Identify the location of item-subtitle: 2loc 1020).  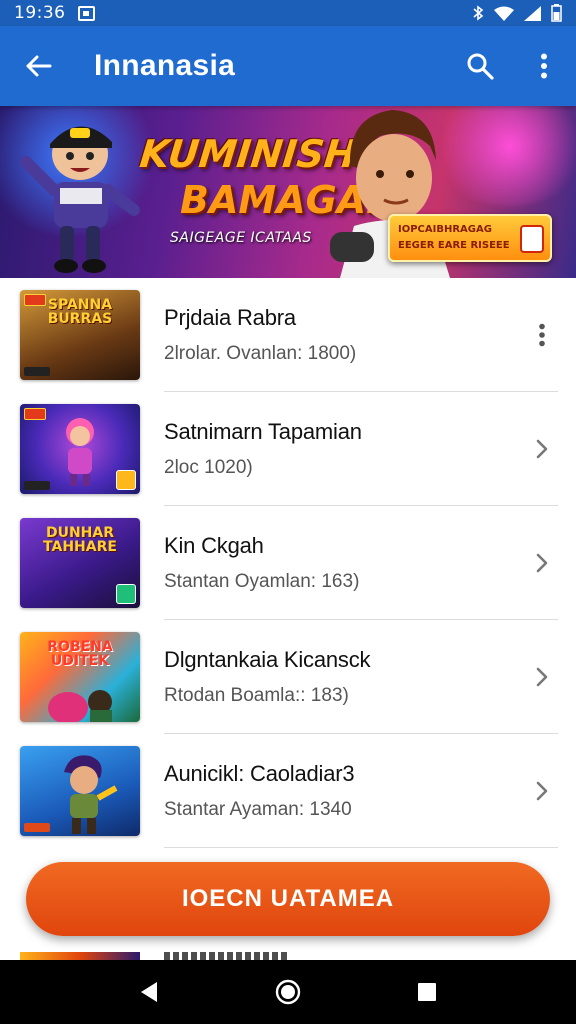
(208, 467).